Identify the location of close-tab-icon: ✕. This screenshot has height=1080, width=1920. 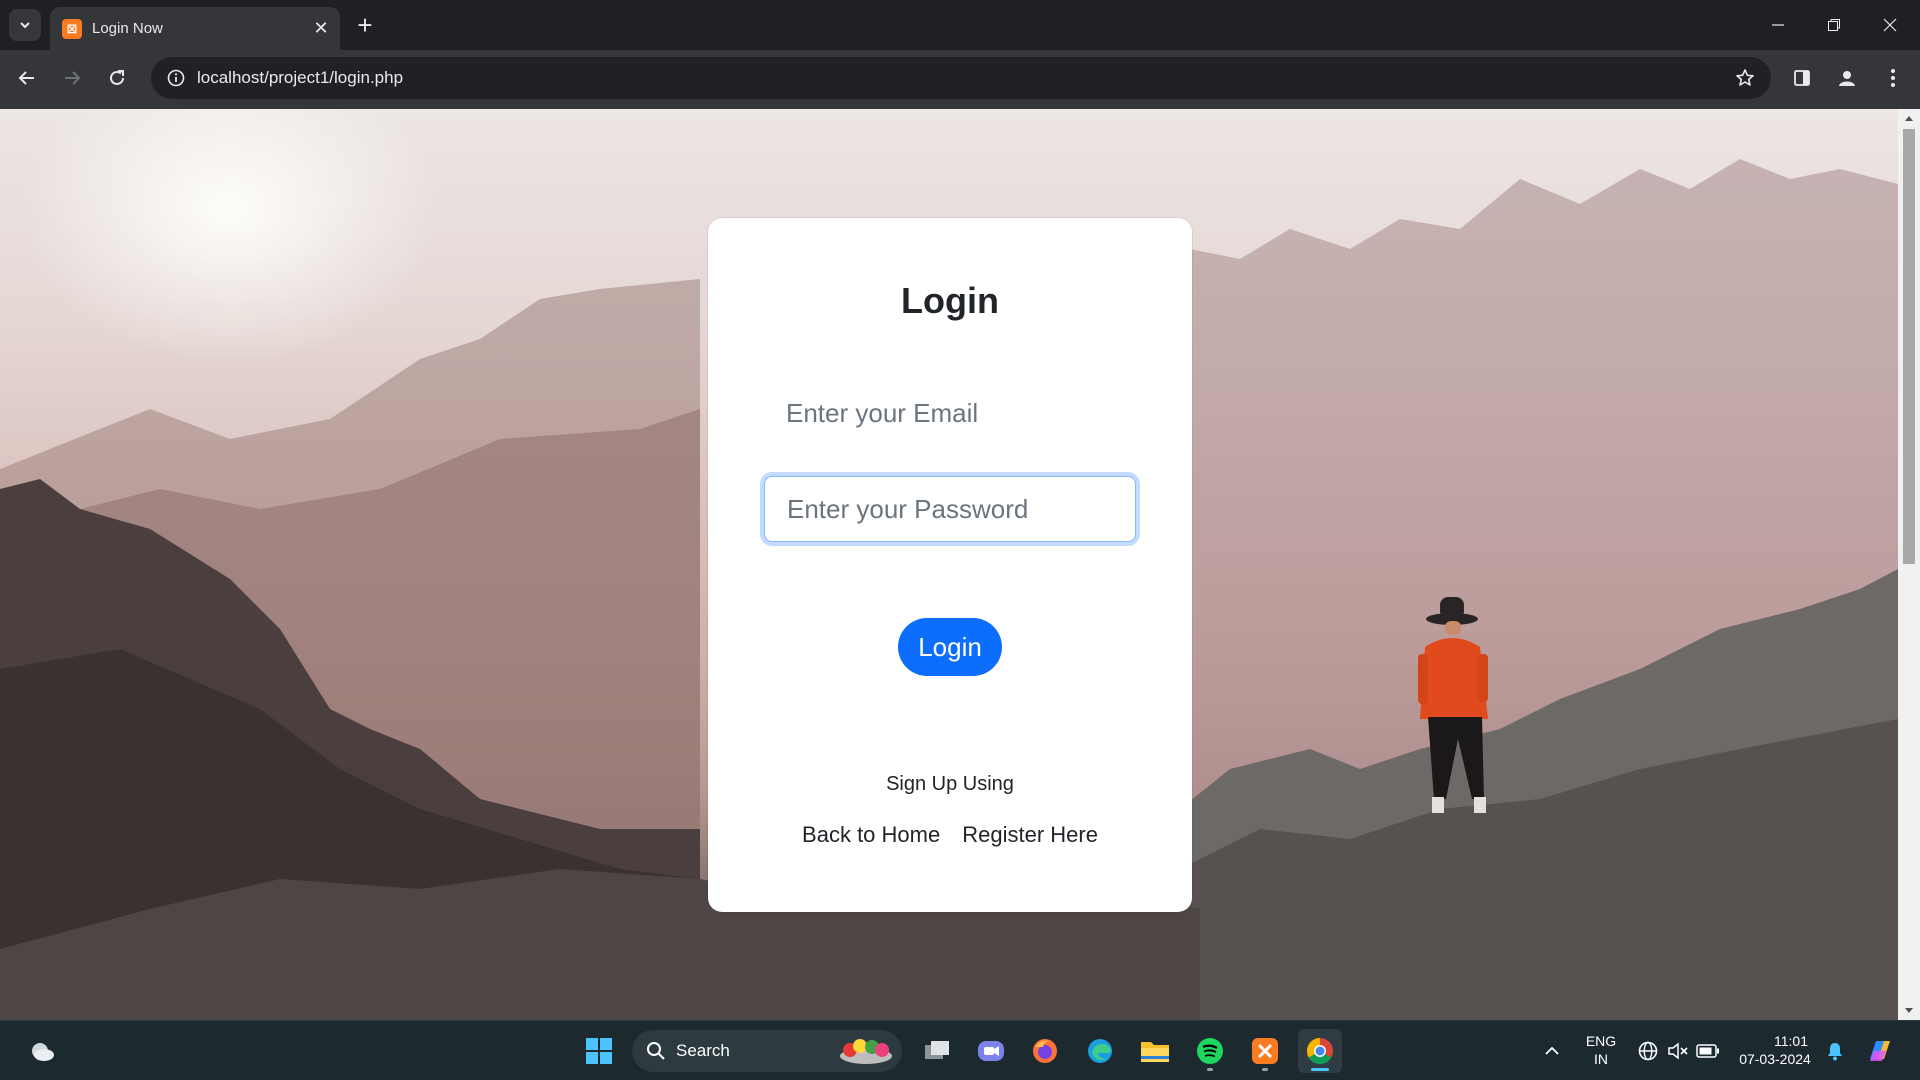
(321, 29).